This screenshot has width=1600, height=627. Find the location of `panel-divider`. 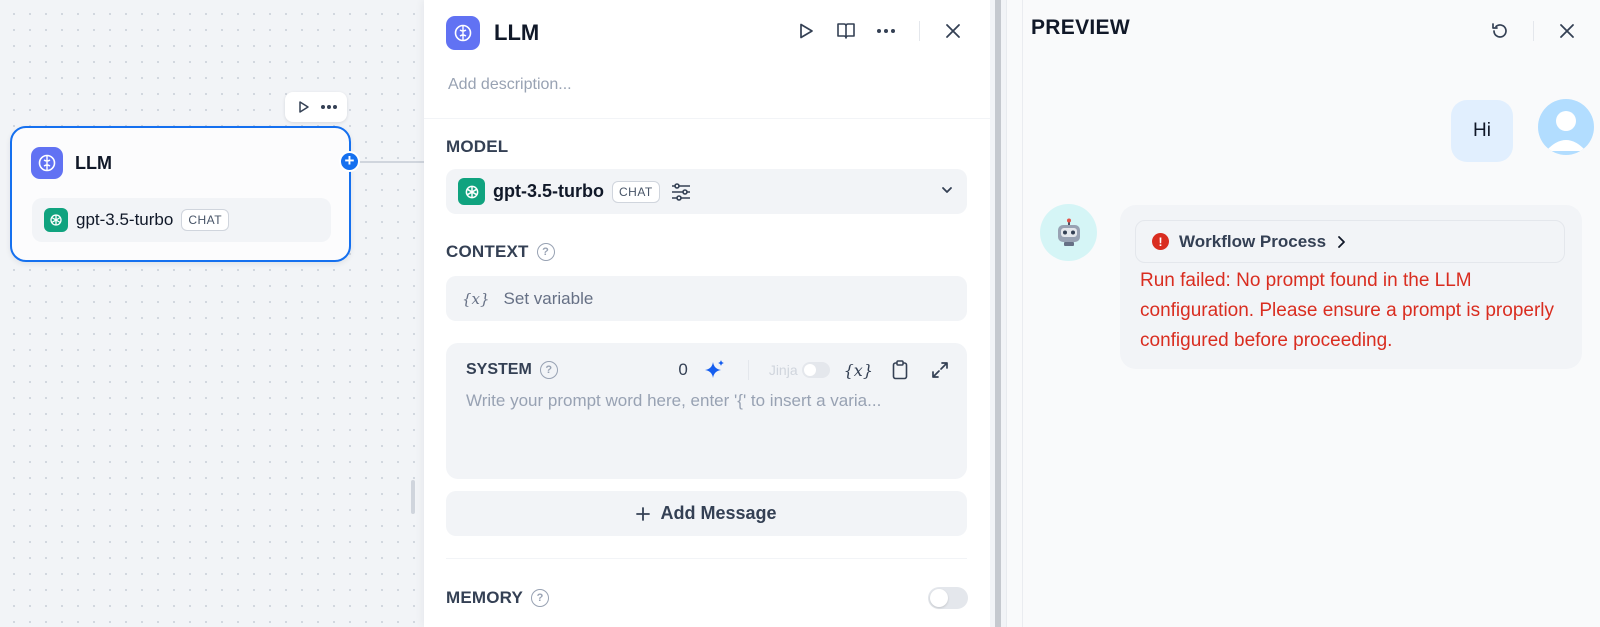

panel-divider is located at coordinates (998, 313).